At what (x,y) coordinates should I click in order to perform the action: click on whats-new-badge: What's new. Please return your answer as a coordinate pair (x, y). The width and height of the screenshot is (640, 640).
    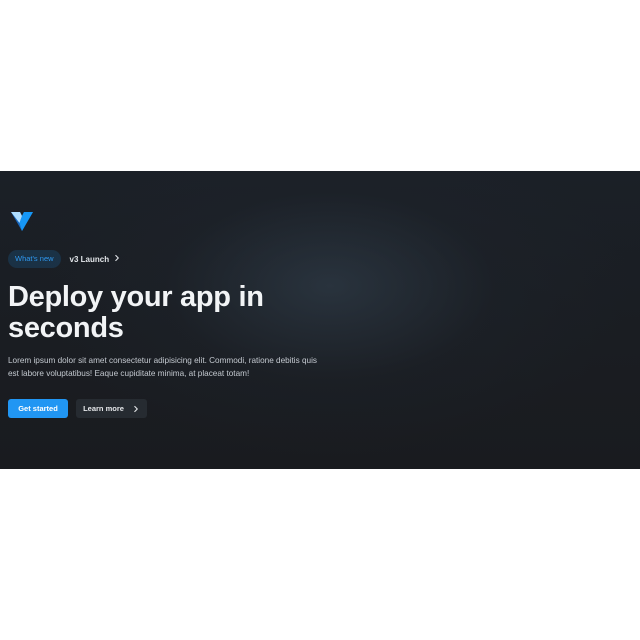
    Looking at the image, I should click on (34, 259).